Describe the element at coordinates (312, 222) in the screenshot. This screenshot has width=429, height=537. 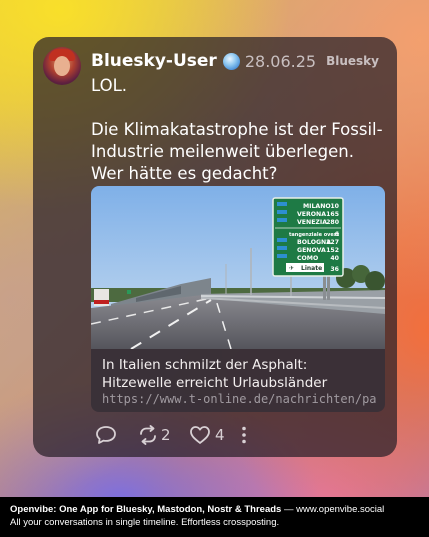
I see `sign-city: VENEZIA` at that location.